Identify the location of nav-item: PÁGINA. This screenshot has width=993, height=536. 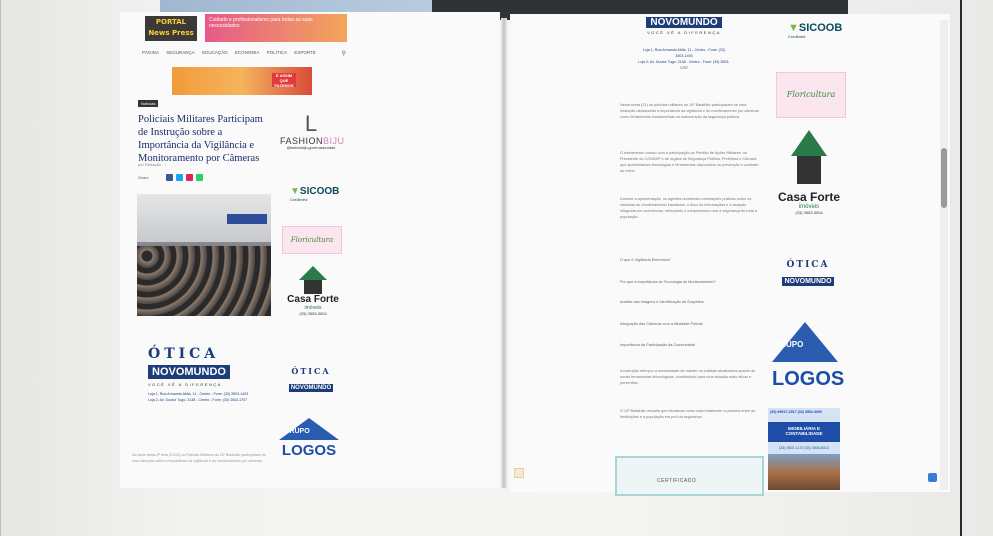
(150, 52).